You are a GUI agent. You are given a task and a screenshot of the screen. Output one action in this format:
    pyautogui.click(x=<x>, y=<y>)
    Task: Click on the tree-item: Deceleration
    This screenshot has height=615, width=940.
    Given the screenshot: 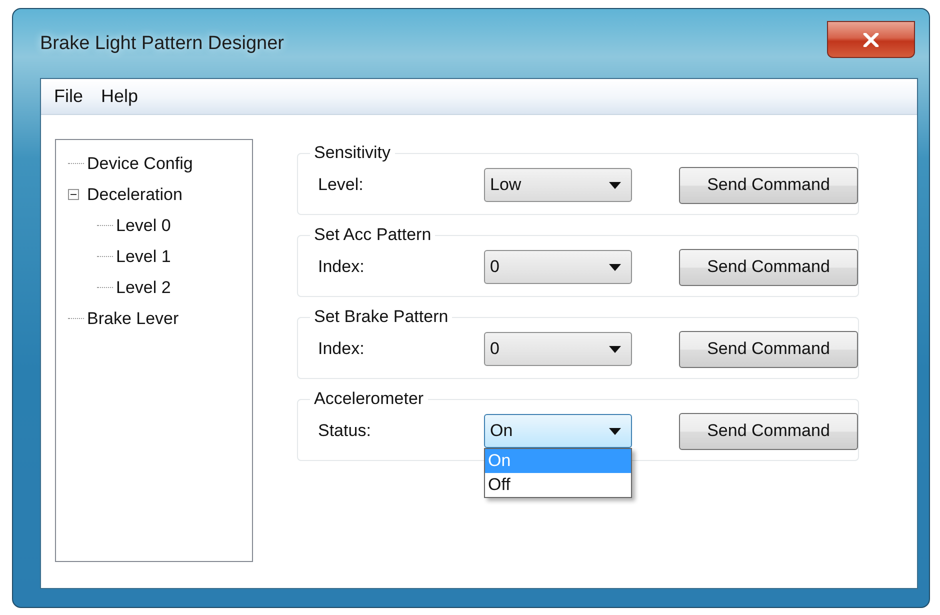 What is the action you would take?
    pyautogui.click(x=134, y=194)
    